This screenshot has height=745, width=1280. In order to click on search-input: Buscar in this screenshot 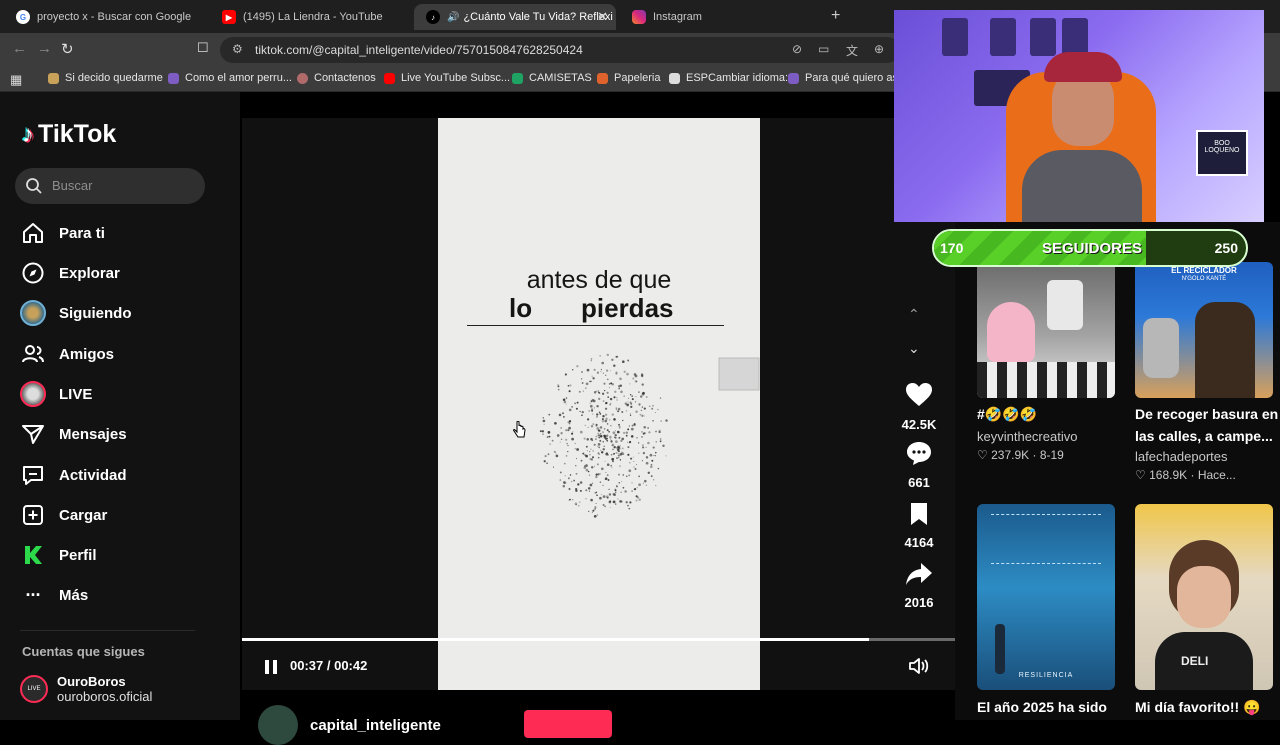, I will do `click(110, 186)`.